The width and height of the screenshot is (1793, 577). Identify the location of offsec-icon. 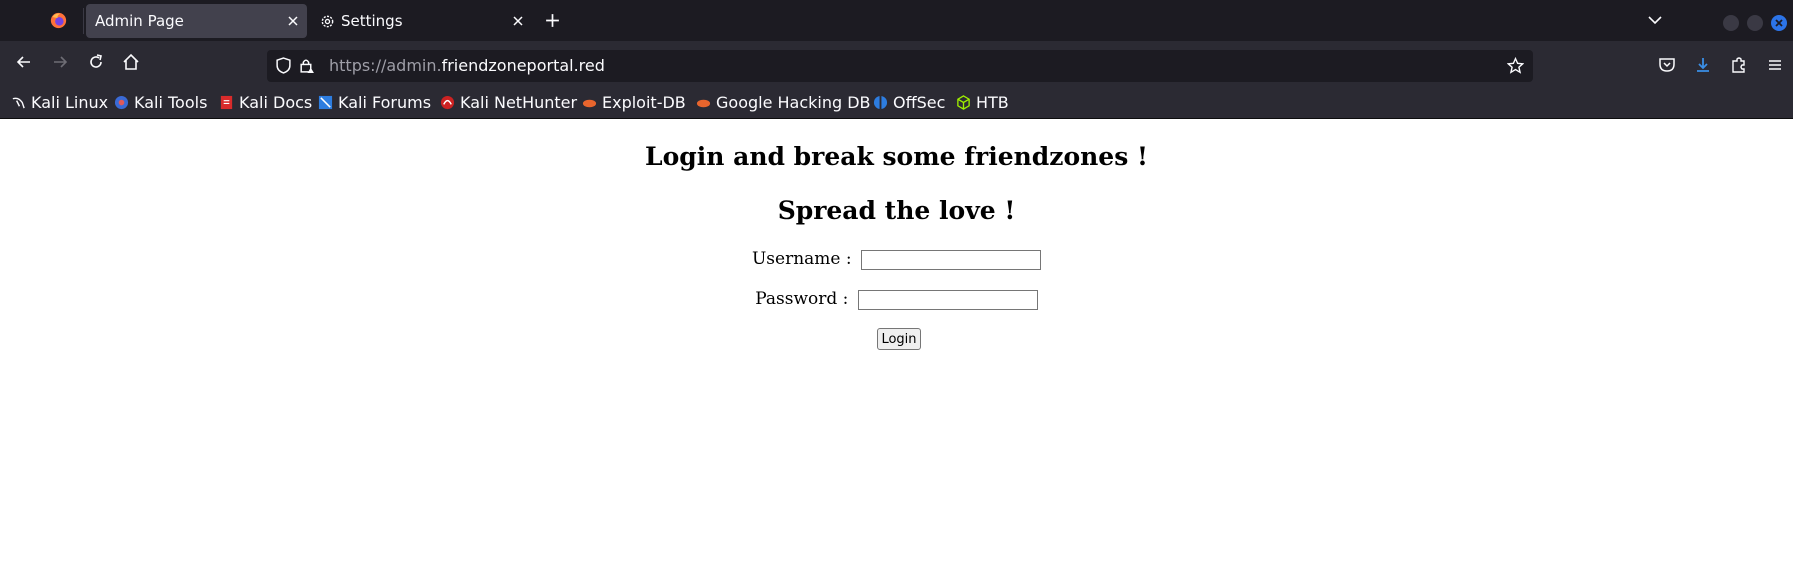
(880, 102).